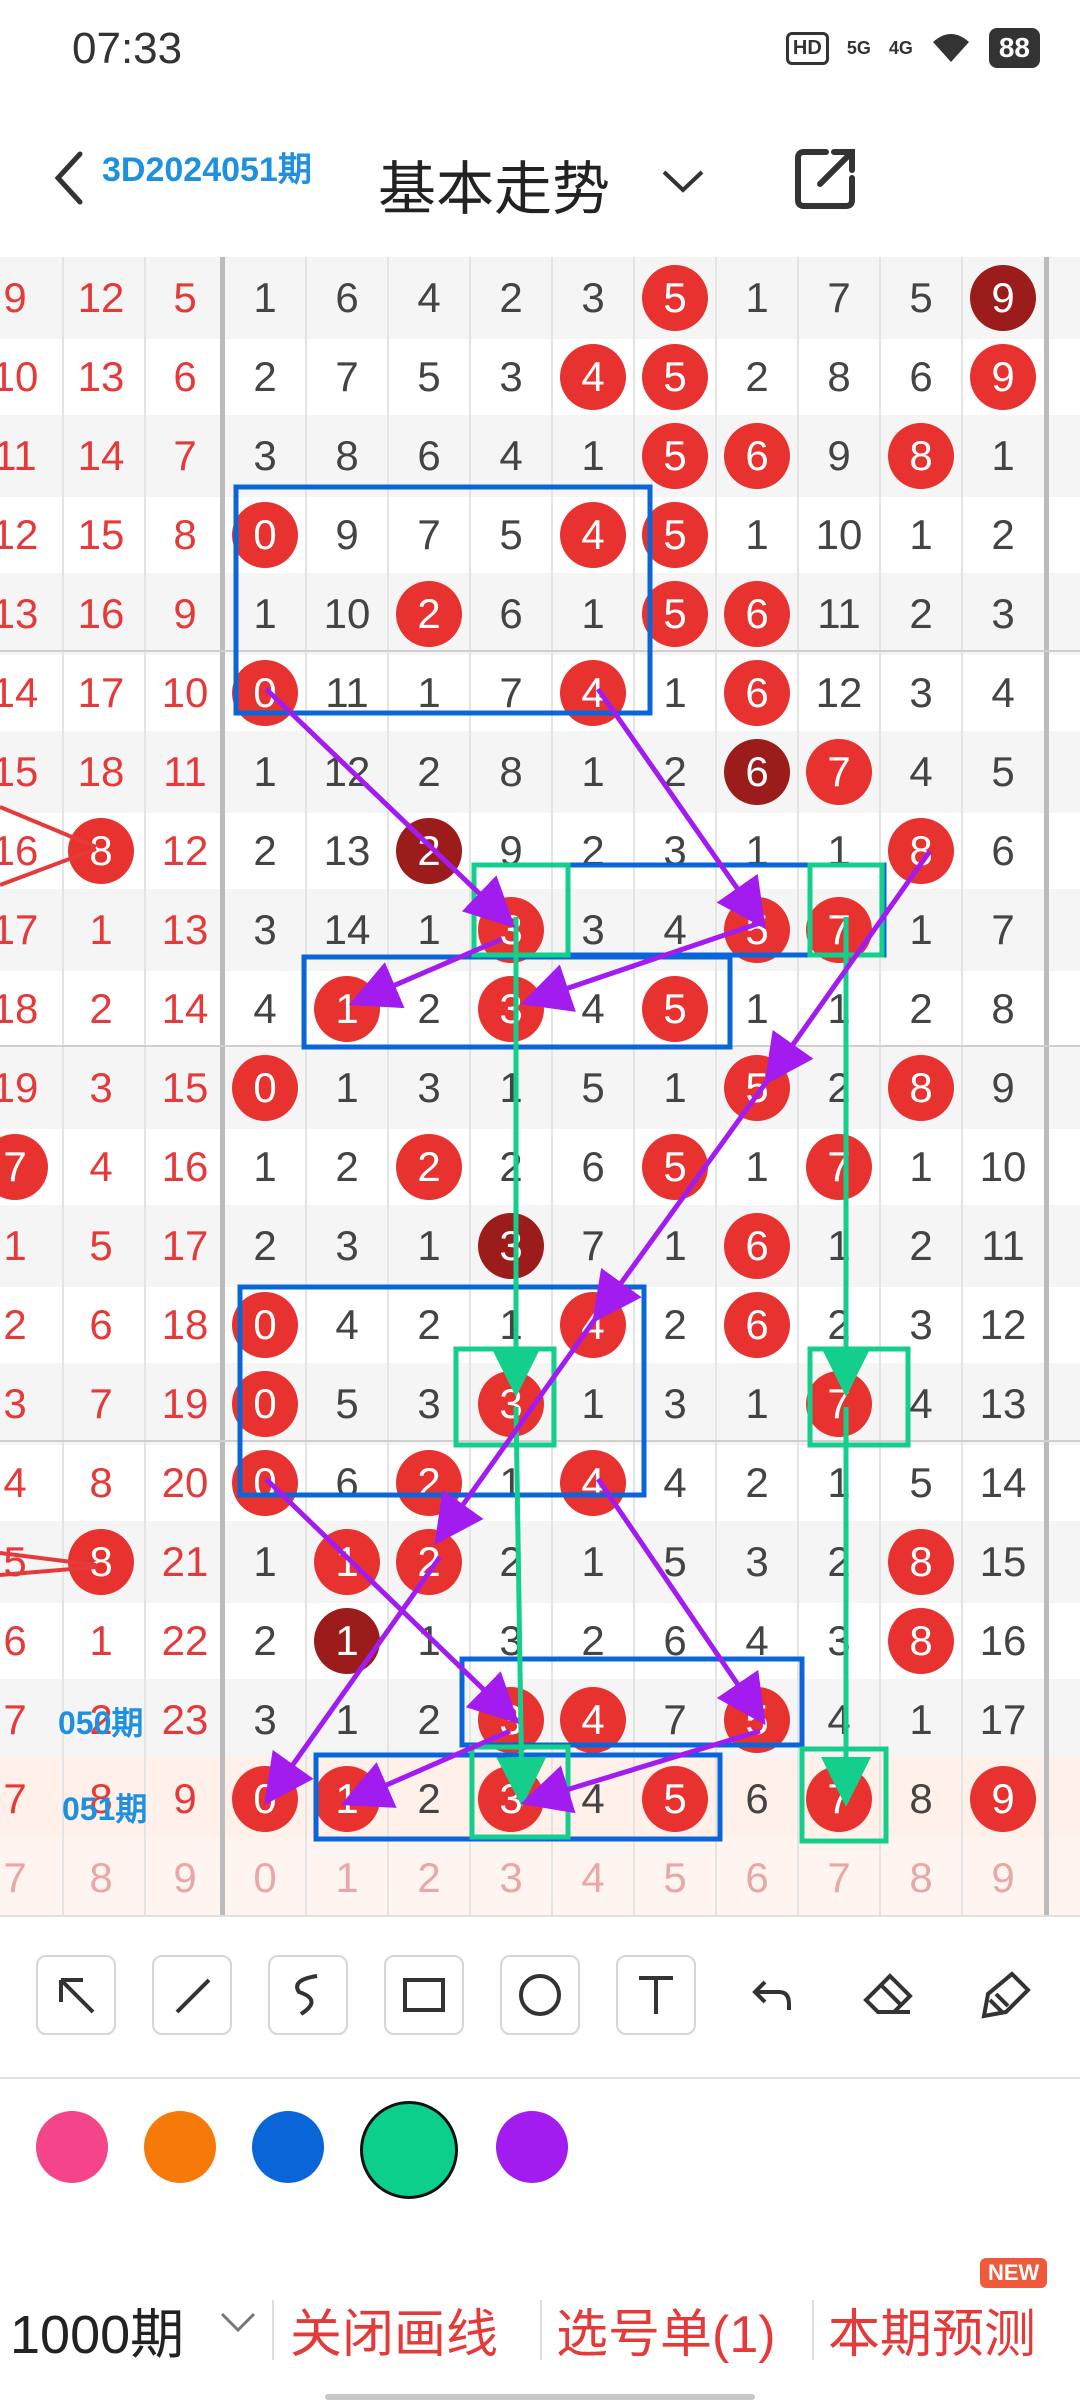 This screenshot has width=1080, height=2408. What do you see at coordinates (1003, 1562) in the screenshot?
I see `omission-cell: 15` at bounding box center [1003, 1562].